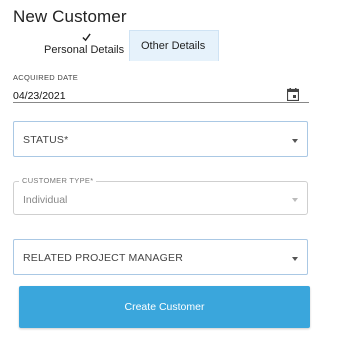 The width and height of the screenshot is (338, 355). I want to click on customer-type-value: Individual, so click(45, 200).